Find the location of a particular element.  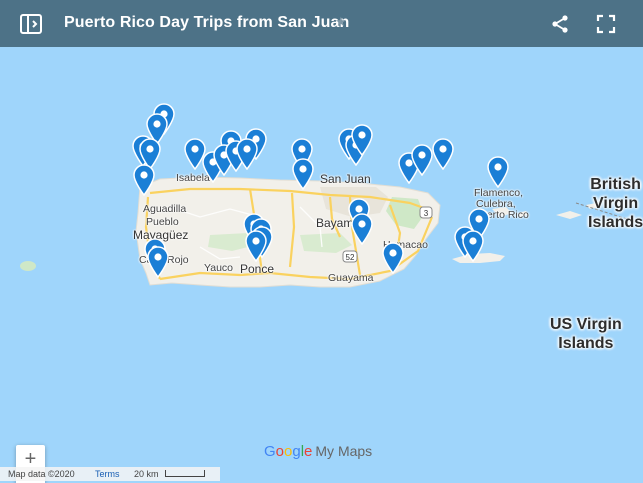

logo-letter: o is located at coordinates (280, 451).